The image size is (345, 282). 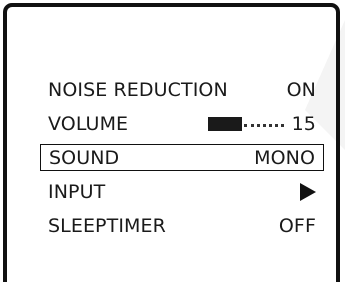 What do you see at coordinates (224, 123) in the screenshot?
I see `volume-level-fill` at bounding box center [224, 123].